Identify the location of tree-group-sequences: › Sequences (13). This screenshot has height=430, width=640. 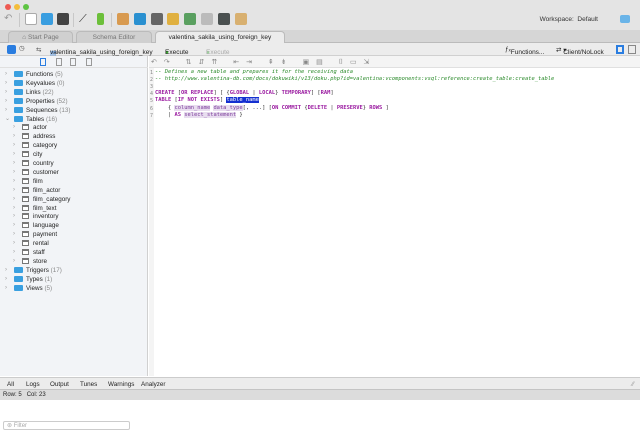
(37, 110).